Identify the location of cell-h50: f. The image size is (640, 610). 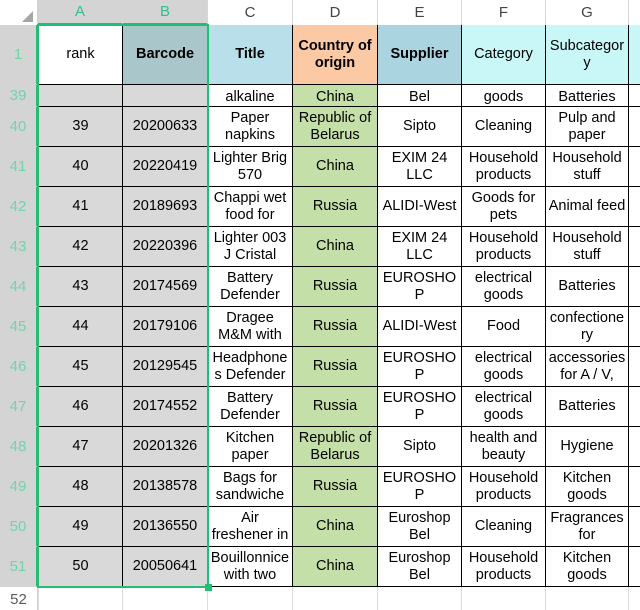
(634, 527).